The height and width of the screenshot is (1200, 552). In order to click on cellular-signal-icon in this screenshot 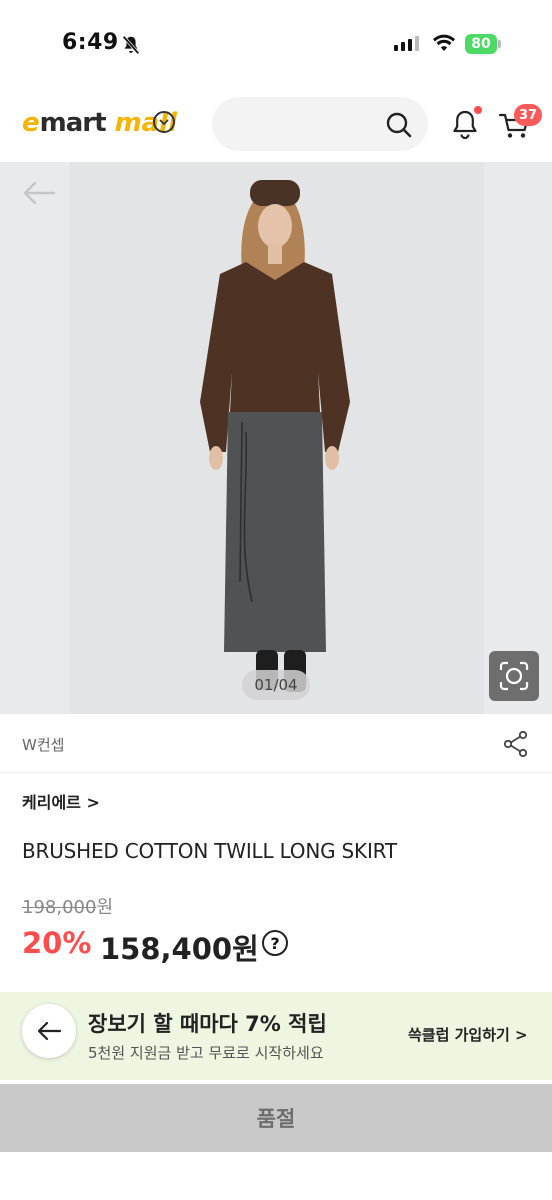, I will do `click(406, 43)`.